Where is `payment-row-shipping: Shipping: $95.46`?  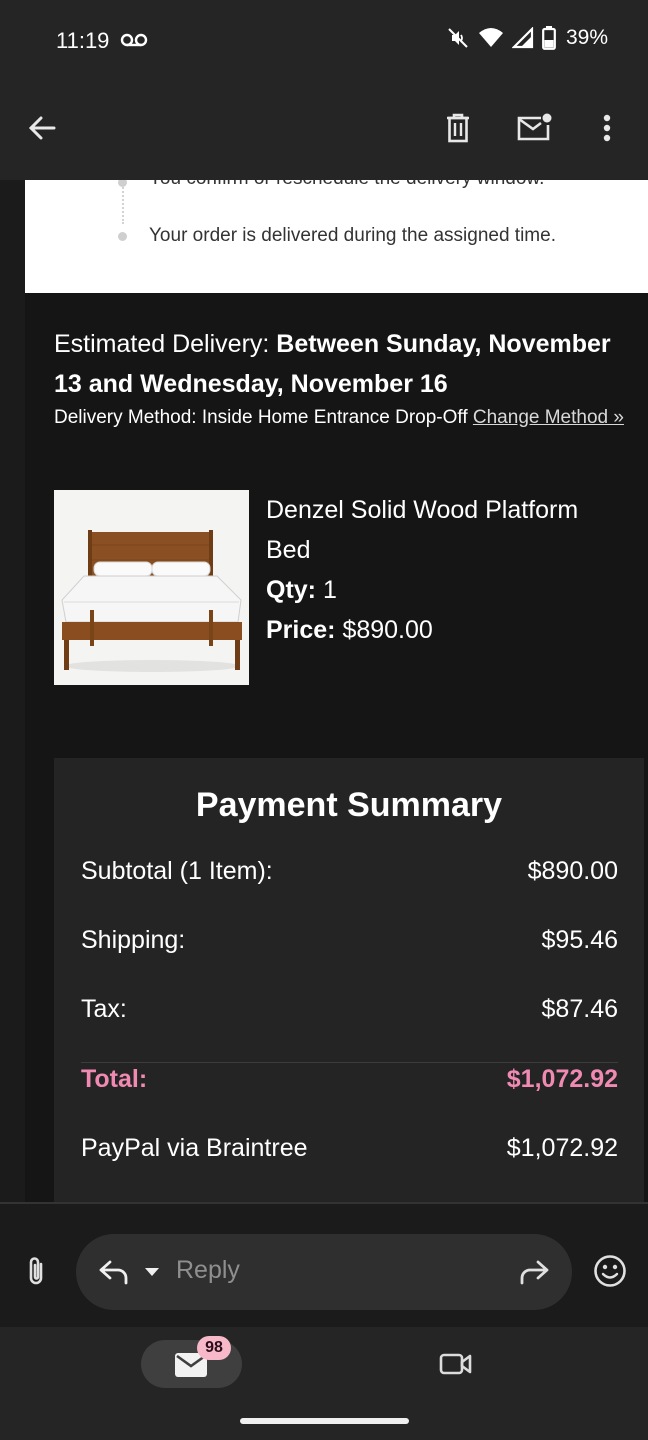
payment-row-shipping: Shipping: $95.46 is located at coordinates (349, 940).